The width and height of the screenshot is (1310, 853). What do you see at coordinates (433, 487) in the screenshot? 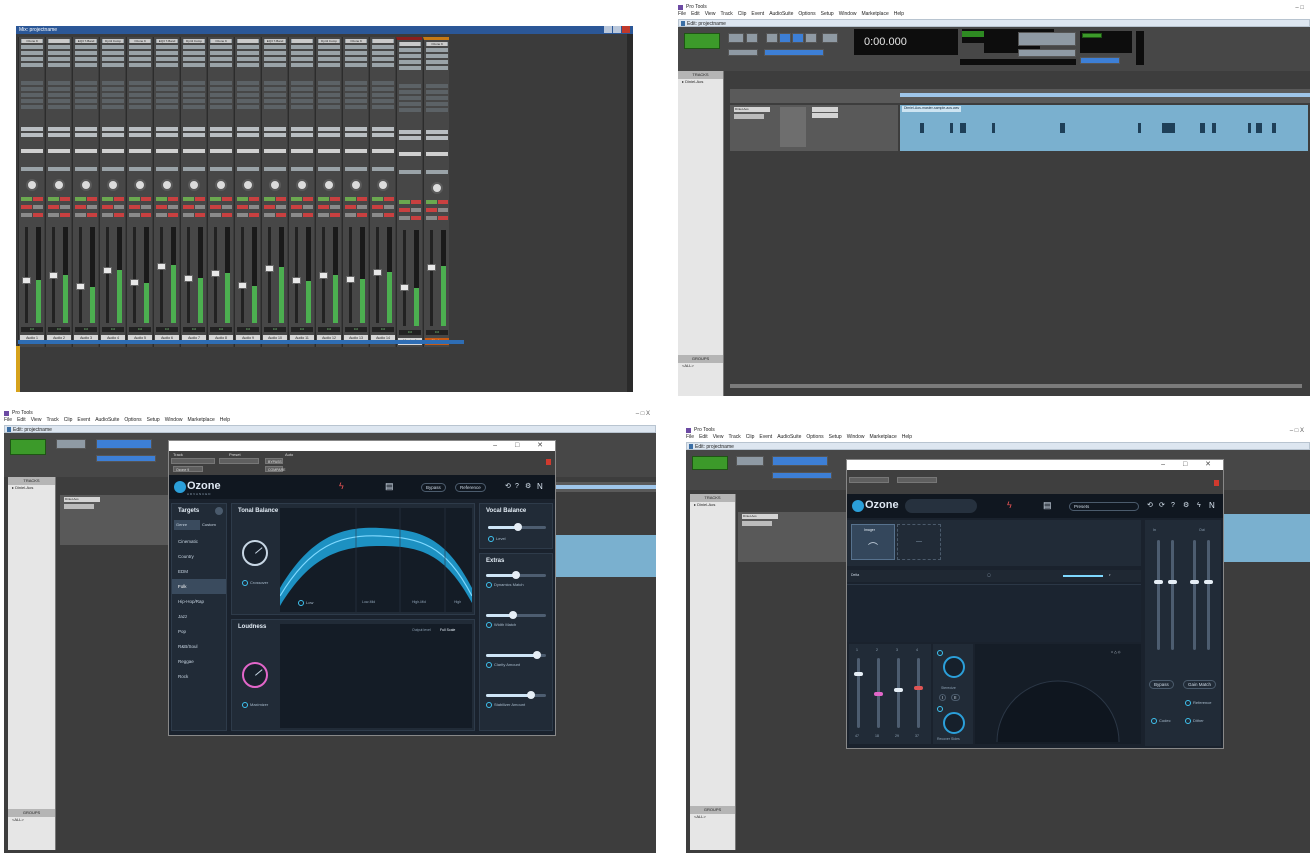
I see `bypass-button: Bypass` at bounding box center [433, 487].